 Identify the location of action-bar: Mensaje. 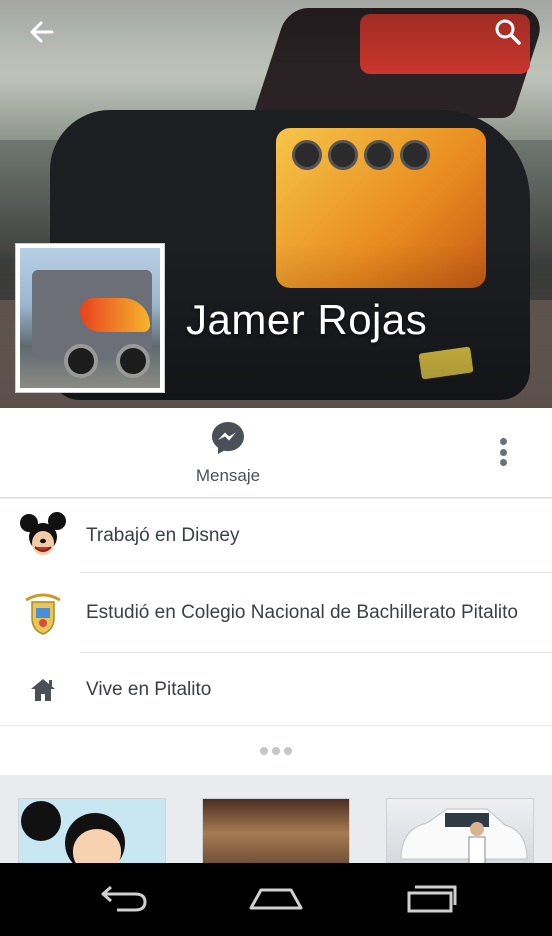
(276, 453).